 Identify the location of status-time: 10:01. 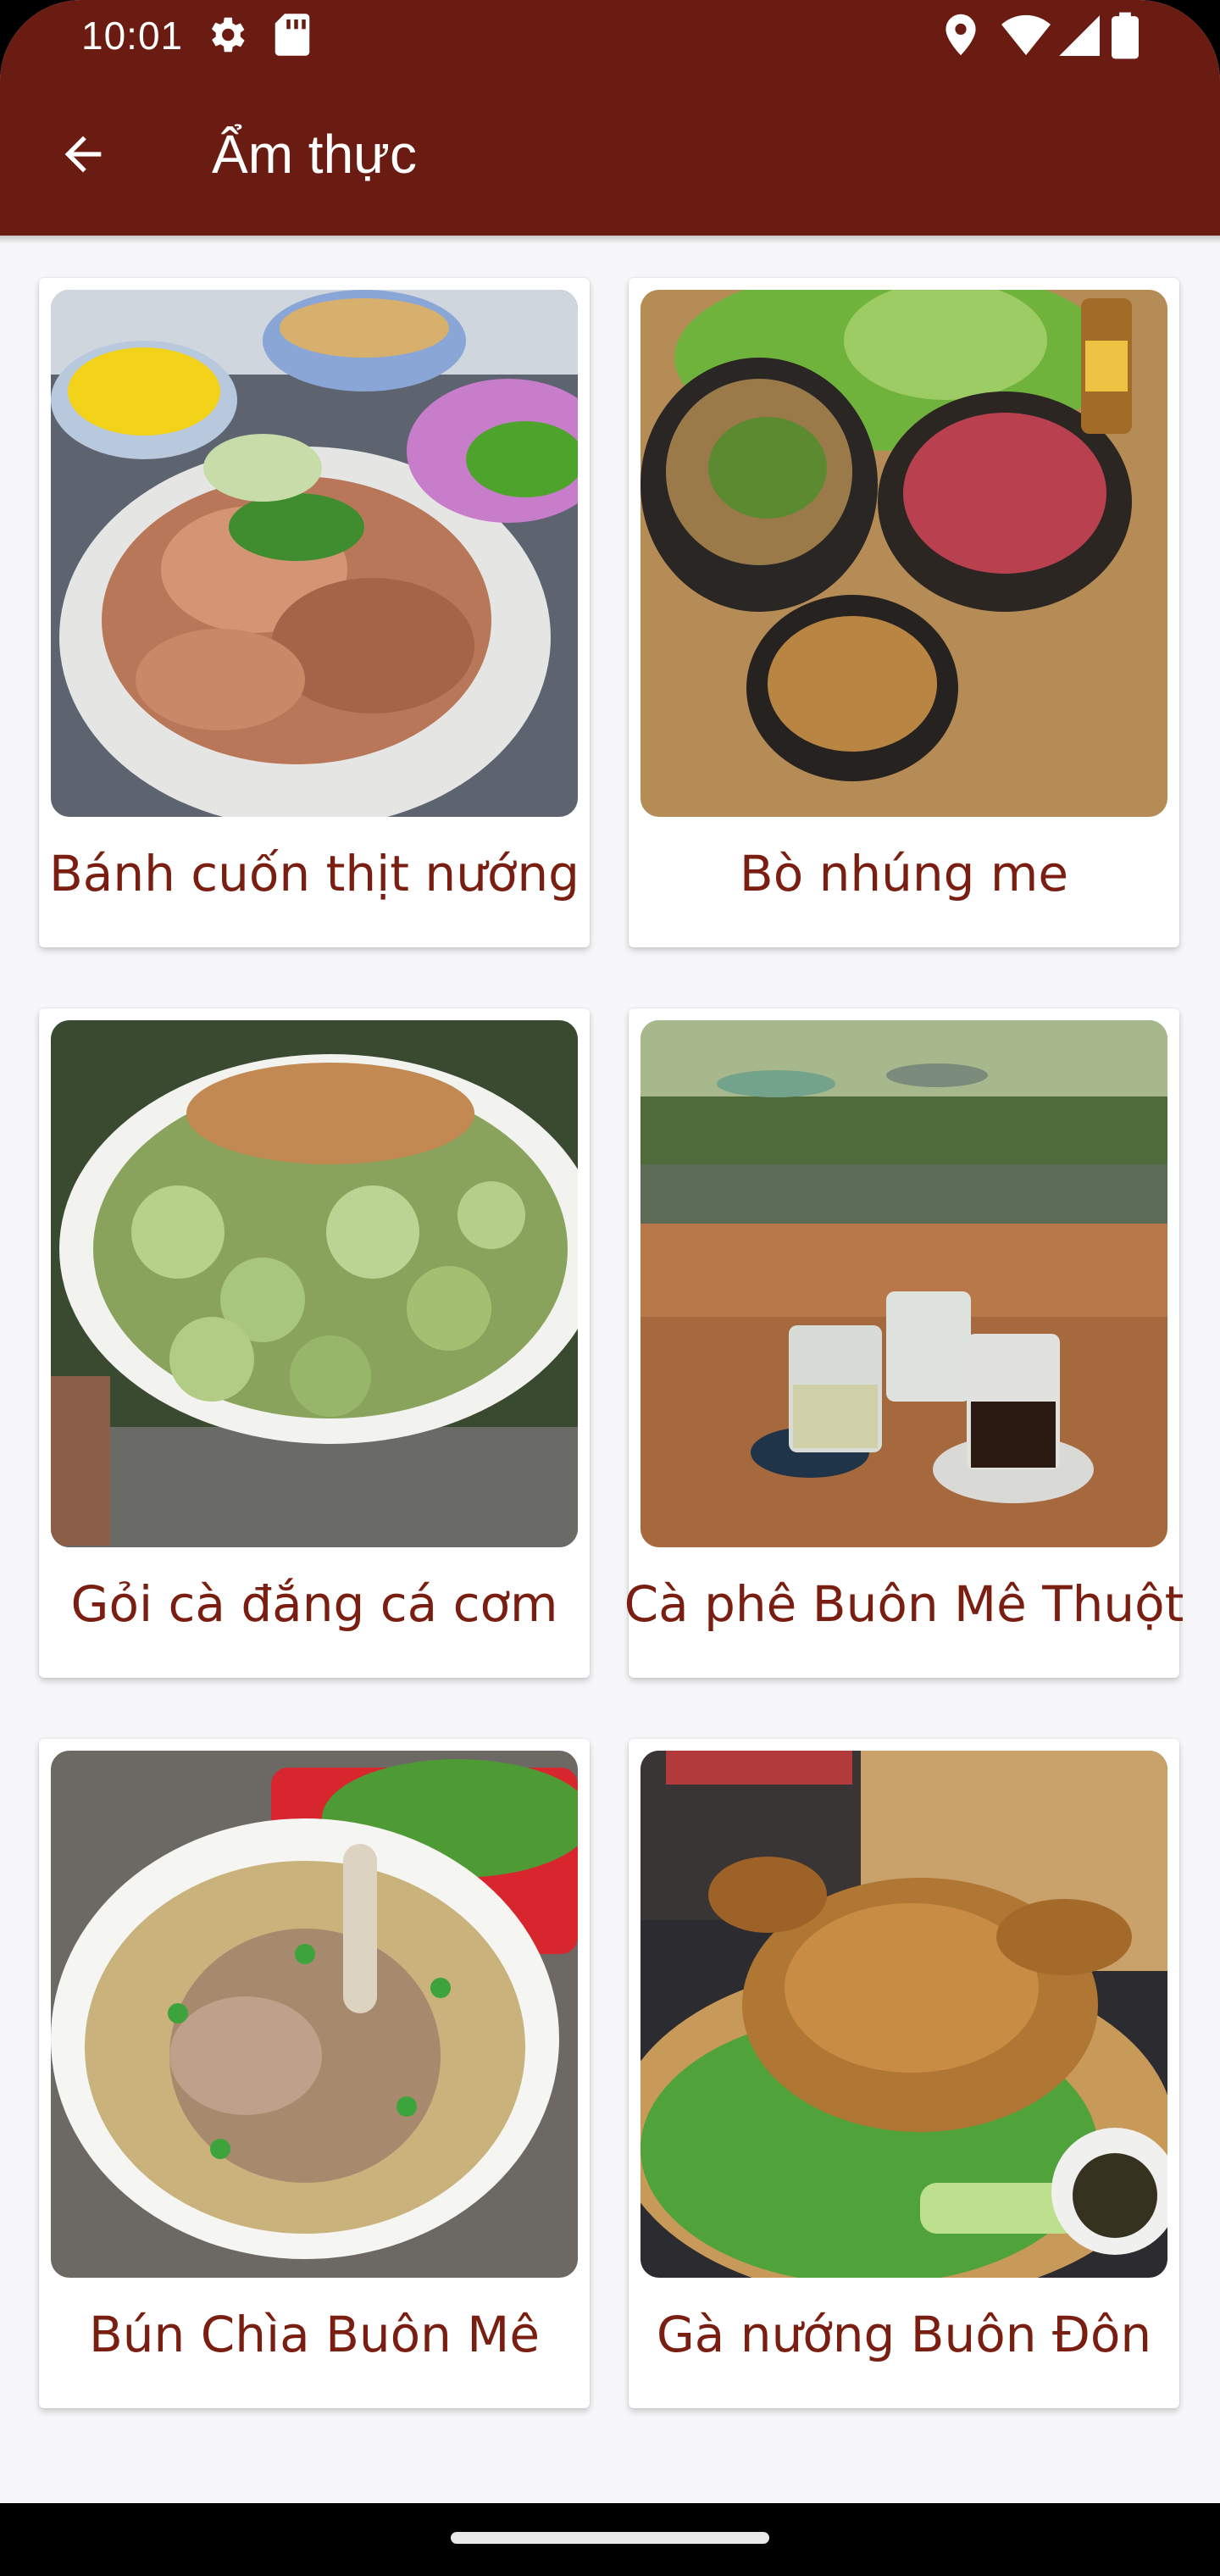
(132, 36).